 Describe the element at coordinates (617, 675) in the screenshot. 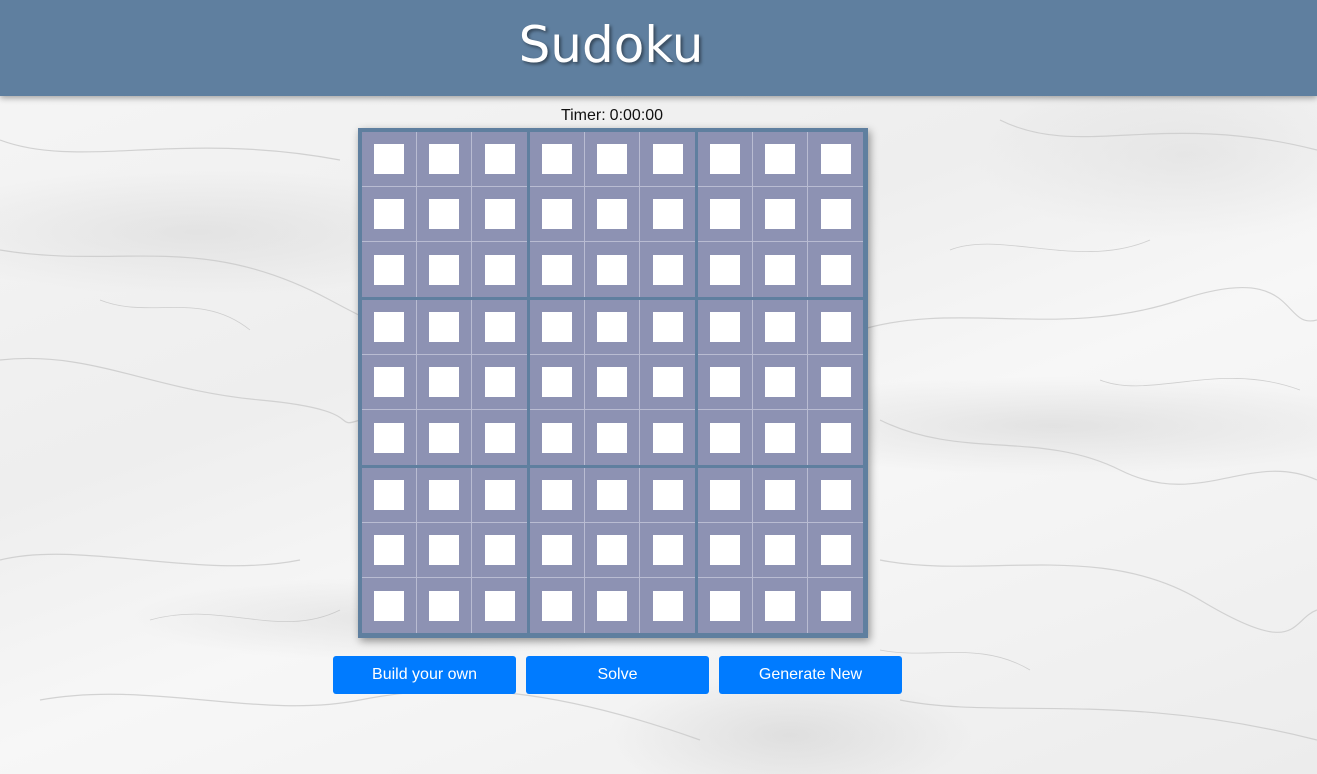

I see `solve-button: Solve` at that location.